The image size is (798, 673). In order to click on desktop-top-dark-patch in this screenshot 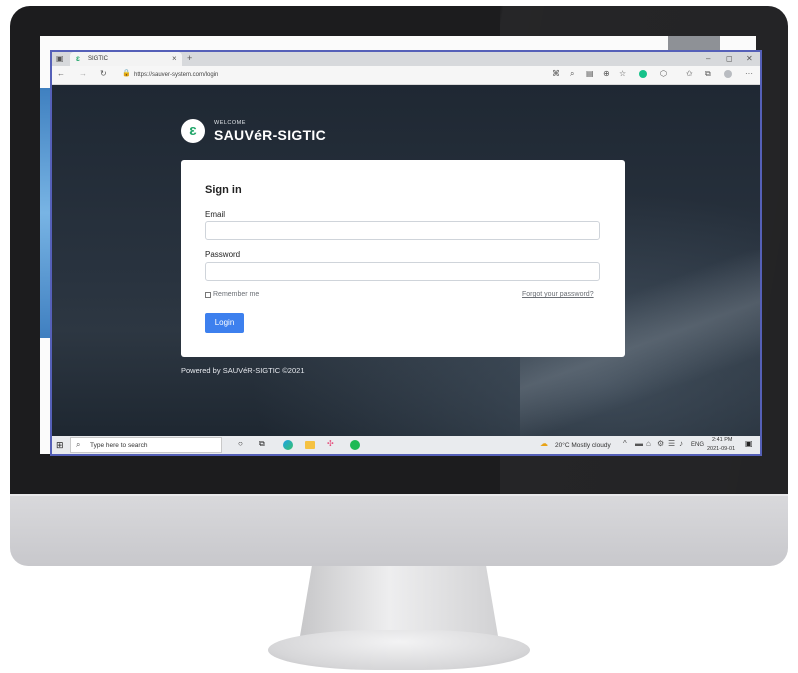, I will do `click(694, 43)`.